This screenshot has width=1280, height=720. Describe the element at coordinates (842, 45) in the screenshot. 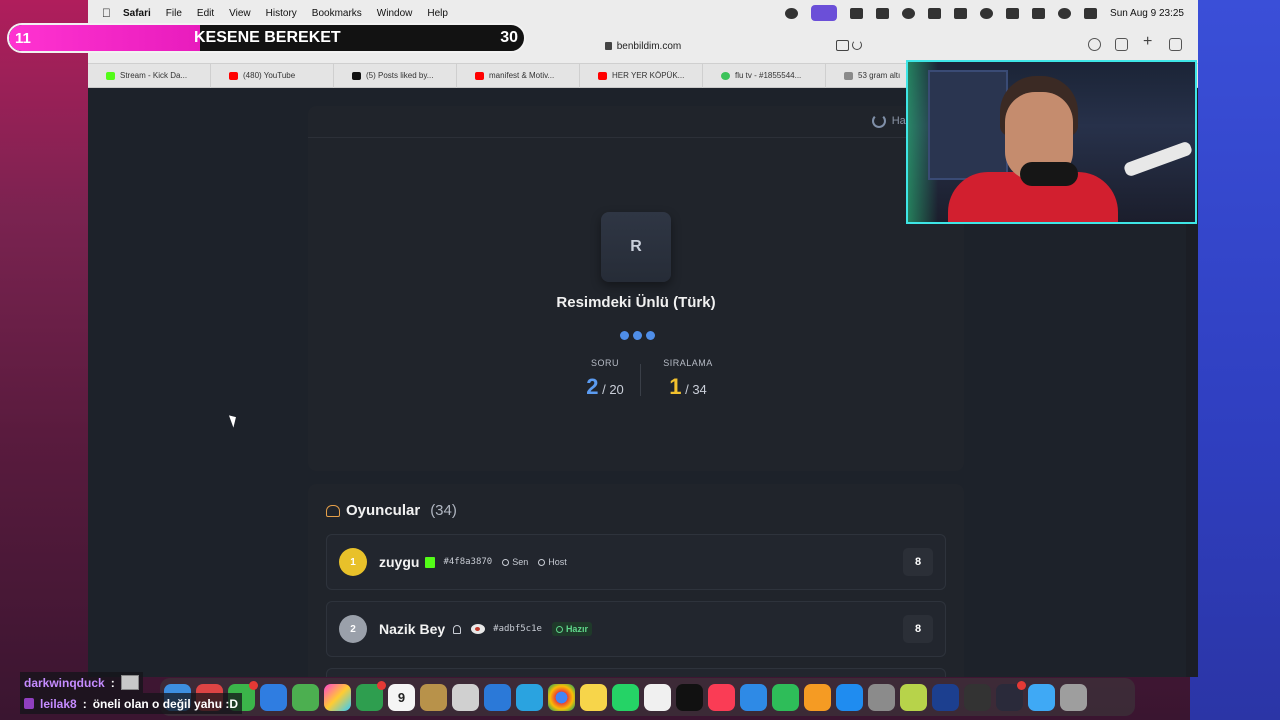

I see `translate-icon` at that location.